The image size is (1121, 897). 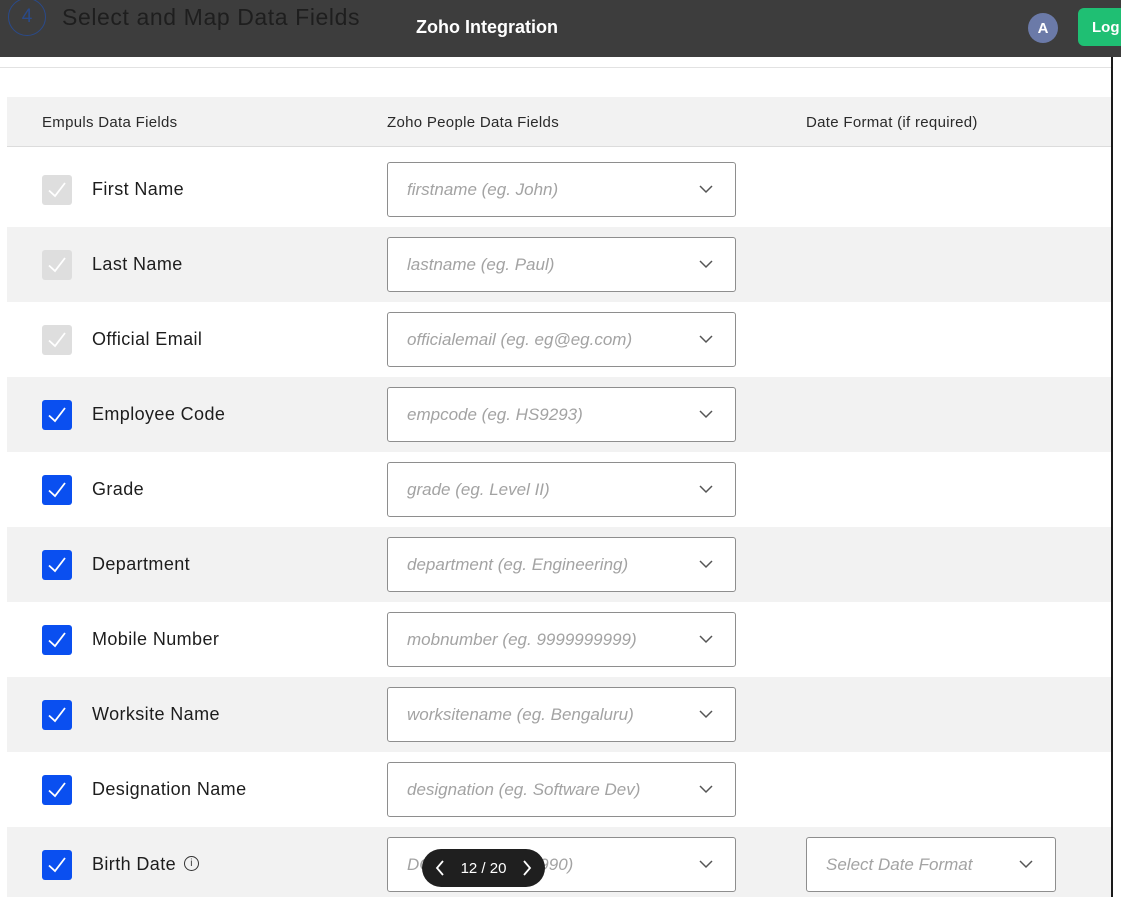 I want to click on zoho-field-select: mobnumber (eg. 9999999999), so click(x=561, y=639).